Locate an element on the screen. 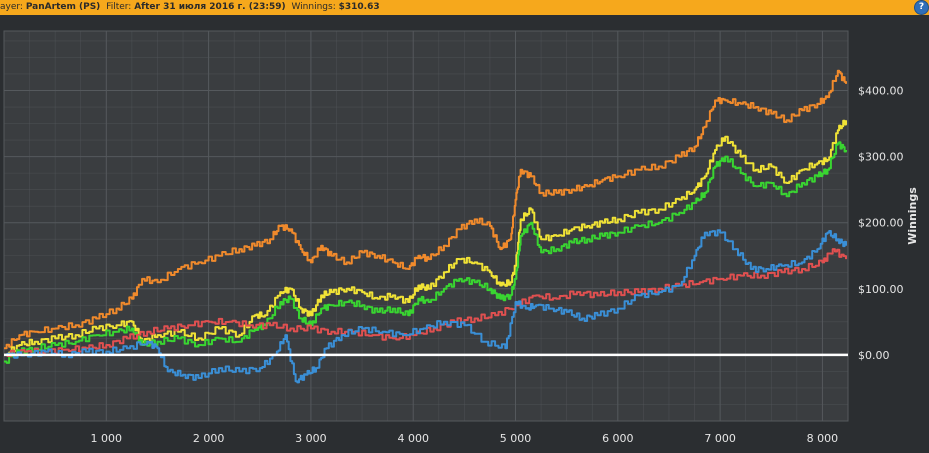 The width and height of the screenshot is (929, 453). winnings-label: Winnings: is located at coordinates (313, 7).